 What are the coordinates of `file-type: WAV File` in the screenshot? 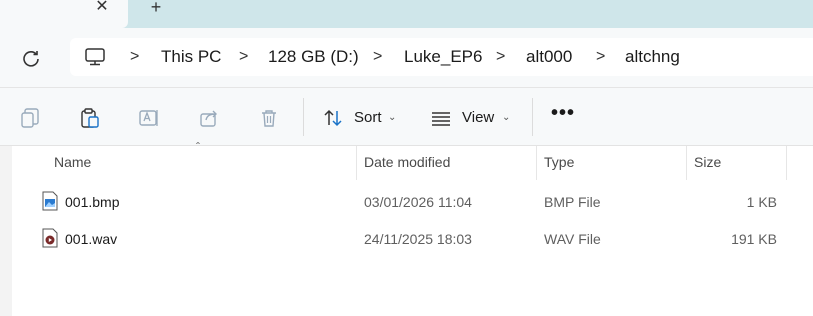 It's located at (572, 239).